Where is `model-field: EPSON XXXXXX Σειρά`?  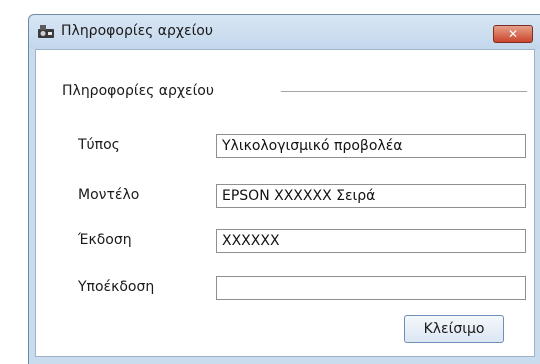
model-field: EPSON XXXXXX Σειρά is located at coordinates (371, 196).